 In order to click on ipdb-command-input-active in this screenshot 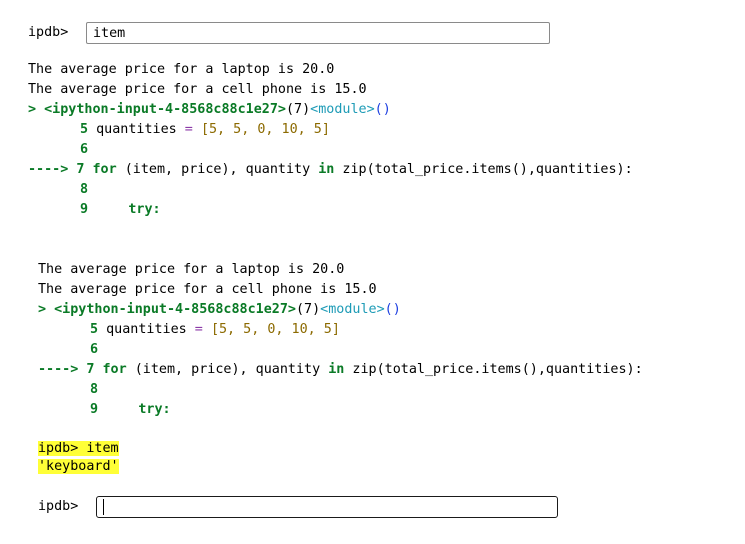, I will do `click(327, 507)`.